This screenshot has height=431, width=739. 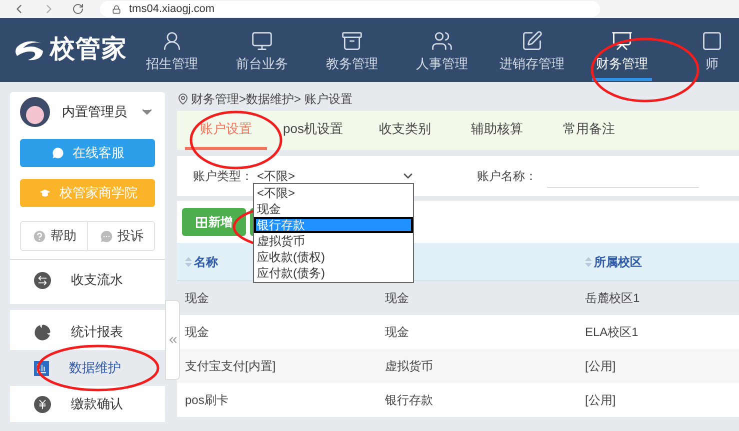 I want to click on table-cell-text: 银行存款, so click(x=409, y=400).